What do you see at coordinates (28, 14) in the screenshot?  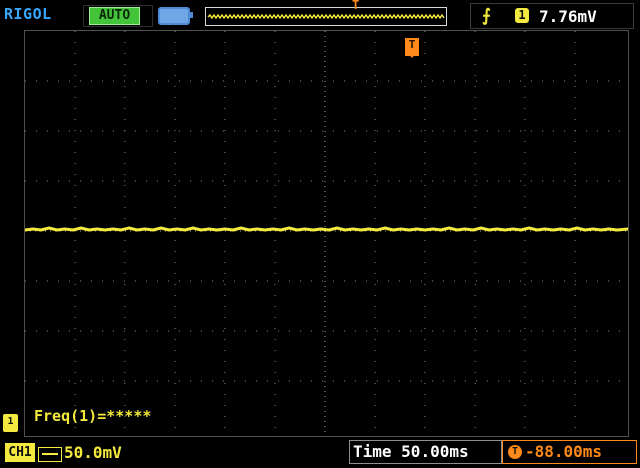 I see `brand-logo: RIGOL` at bounding box center [28, 14].